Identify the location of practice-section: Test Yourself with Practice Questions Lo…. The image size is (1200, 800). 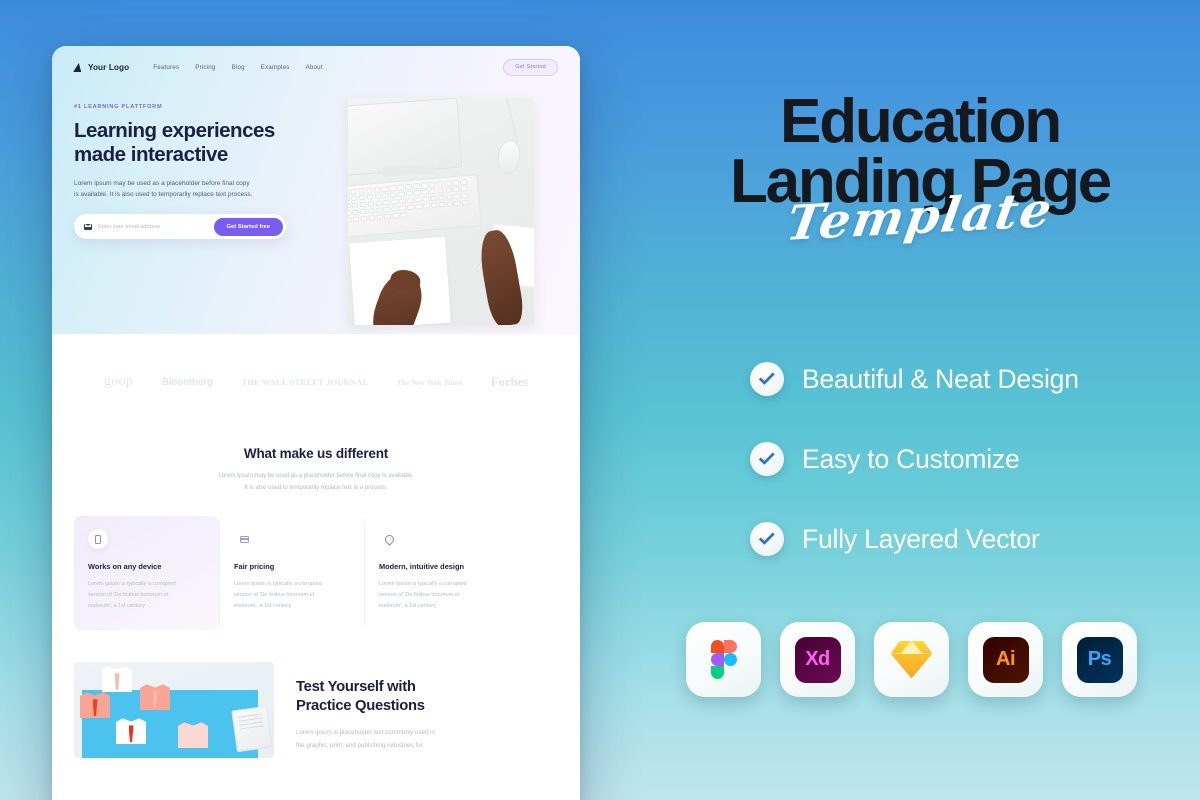
(316, 710).